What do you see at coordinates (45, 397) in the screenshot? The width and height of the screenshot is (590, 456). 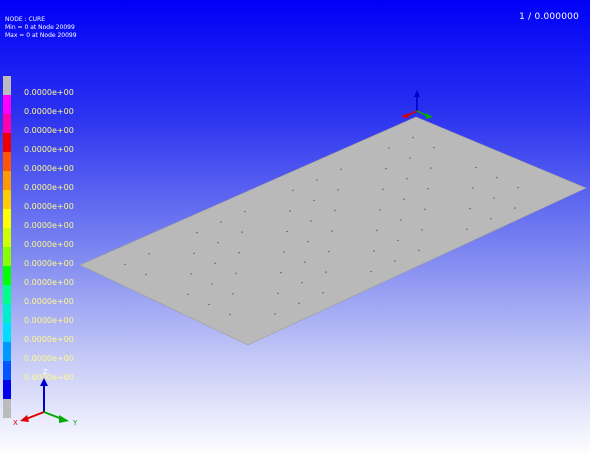 I see `global-axes-triad: Z X Y` at bounding box center [45, 397].